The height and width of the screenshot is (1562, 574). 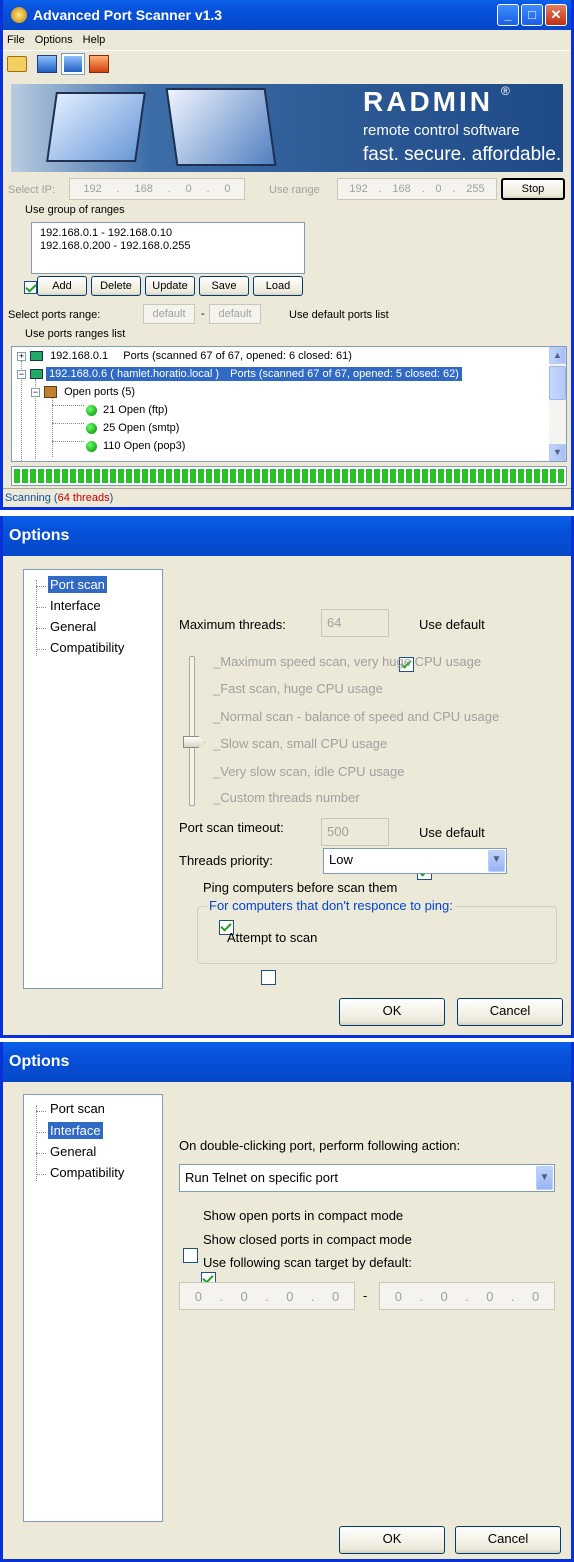 What do you see at coordinates (170, 286) in the screenshot?
I see `update-button: Update` at bounding box center [170, 286].